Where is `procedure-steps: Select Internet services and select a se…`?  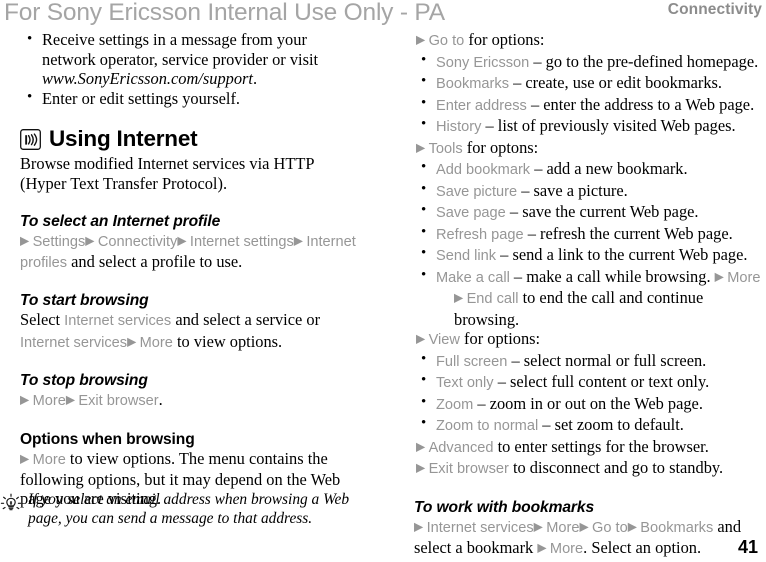 procedure-steps: Select Internet services and select a se… is located at coordinates (194, 331).